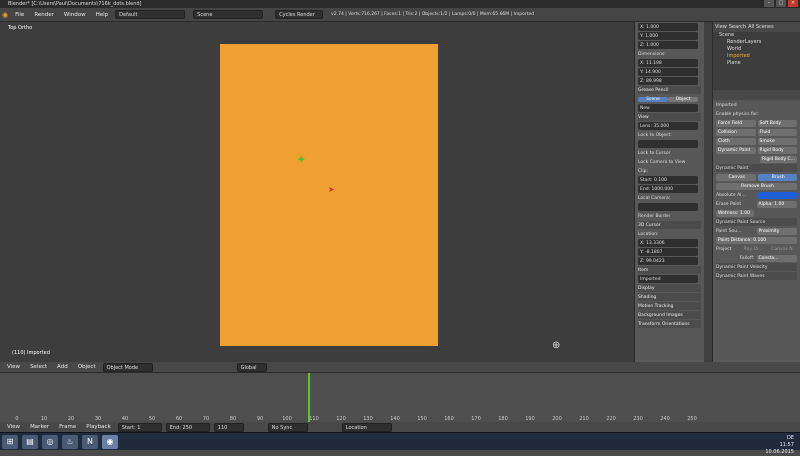 The height and width of the screenshot is (456, 800). What do you see at coordinates (669, 288) in the screenshot?
I see `display-panel: Display` at bounding box center [669, 288].